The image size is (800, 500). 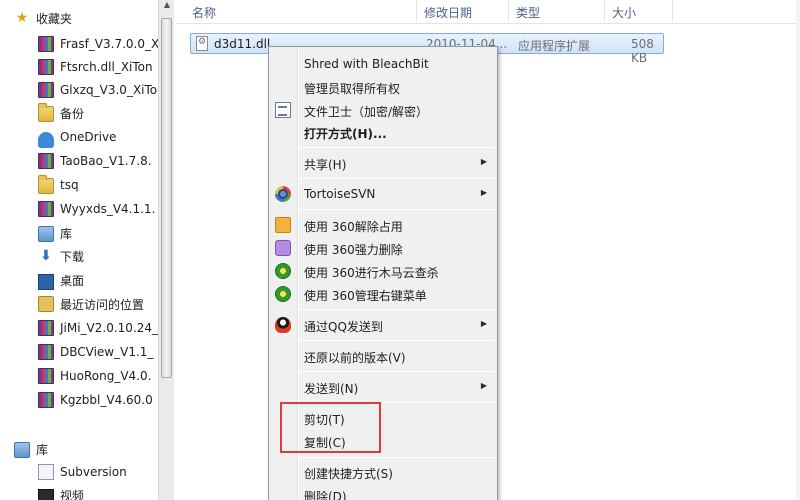 I want to click on menu-item-shred: Shred with BleachBit, so click(x=383, y=64).